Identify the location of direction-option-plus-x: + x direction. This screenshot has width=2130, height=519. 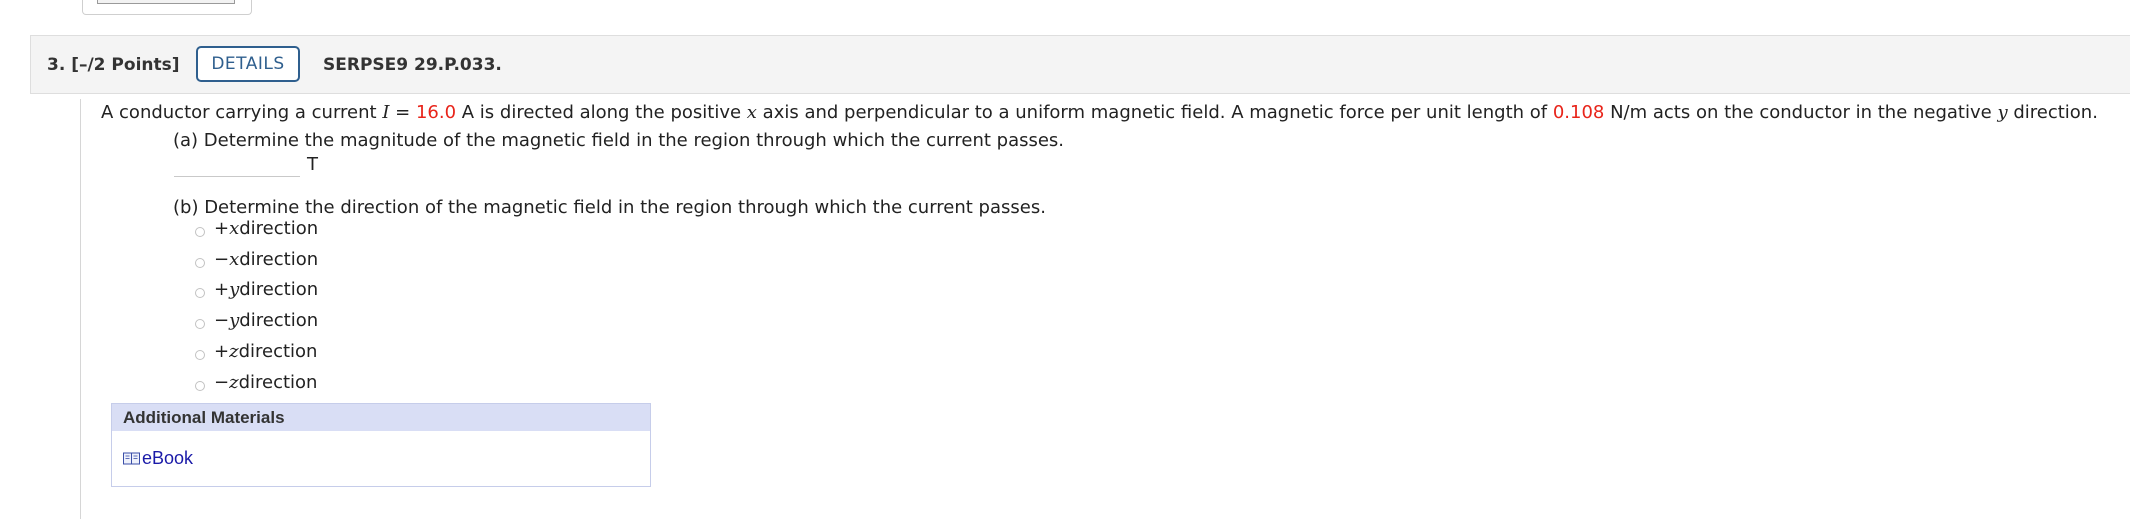
(256, 228).